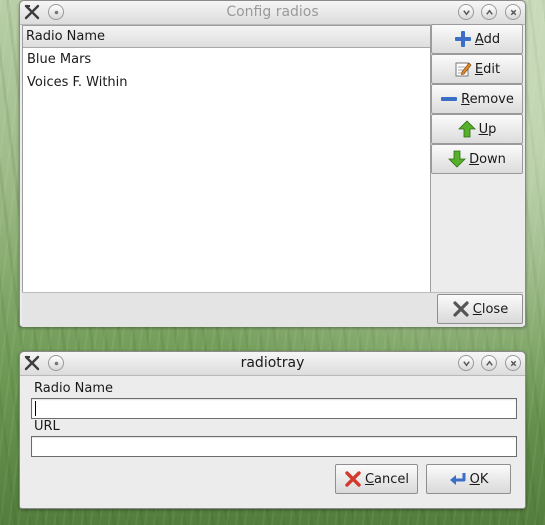 The width and height of the screenshot is (545, 525). What do you see at coordinates (463, 69) in the screenshot?
I see `edit-icon` at bounding box center [463, 69].